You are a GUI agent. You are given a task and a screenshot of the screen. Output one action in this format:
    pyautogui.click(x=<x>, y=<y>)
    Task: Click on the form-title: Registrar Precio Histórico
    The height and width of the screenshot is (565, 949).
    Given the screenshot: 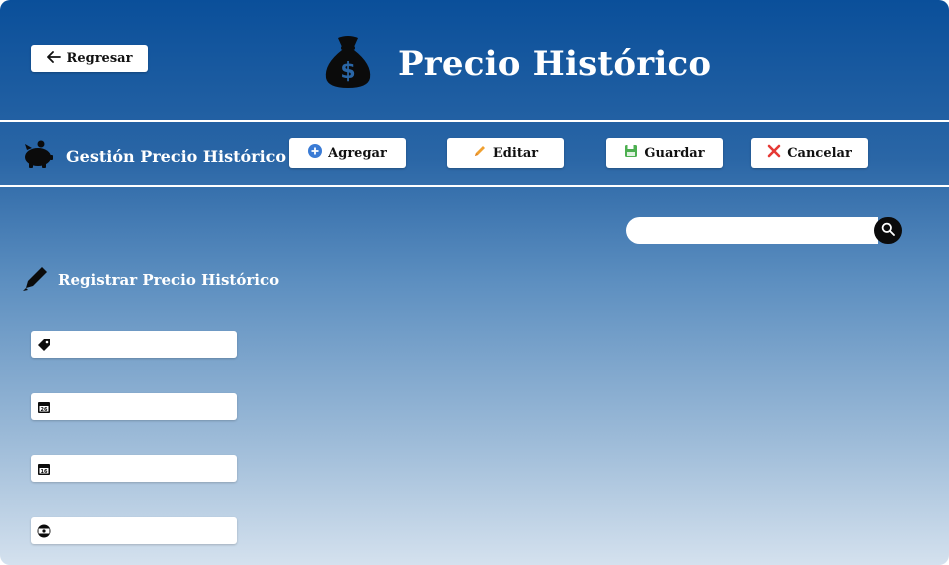 What is the action you would take?
    pyautogui.click(x=169, y=280)
    